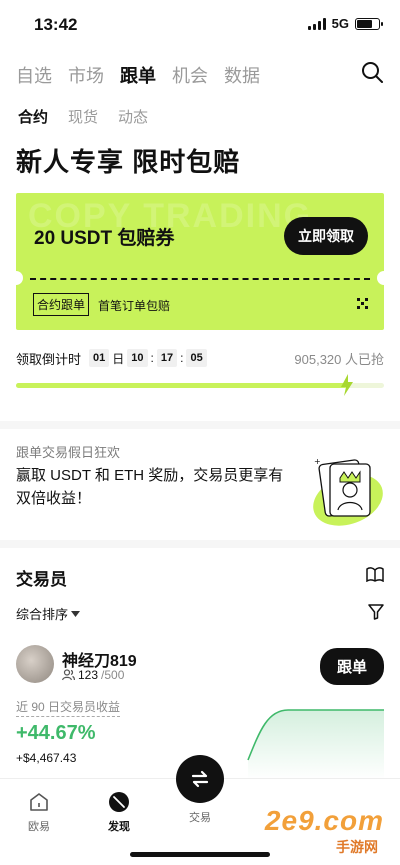 Image resolution: width=400 pixels, height=865 pixels. Describe the element at coordinates (340, 23) in the screenshot. I see `network-label: 5G` at that location.